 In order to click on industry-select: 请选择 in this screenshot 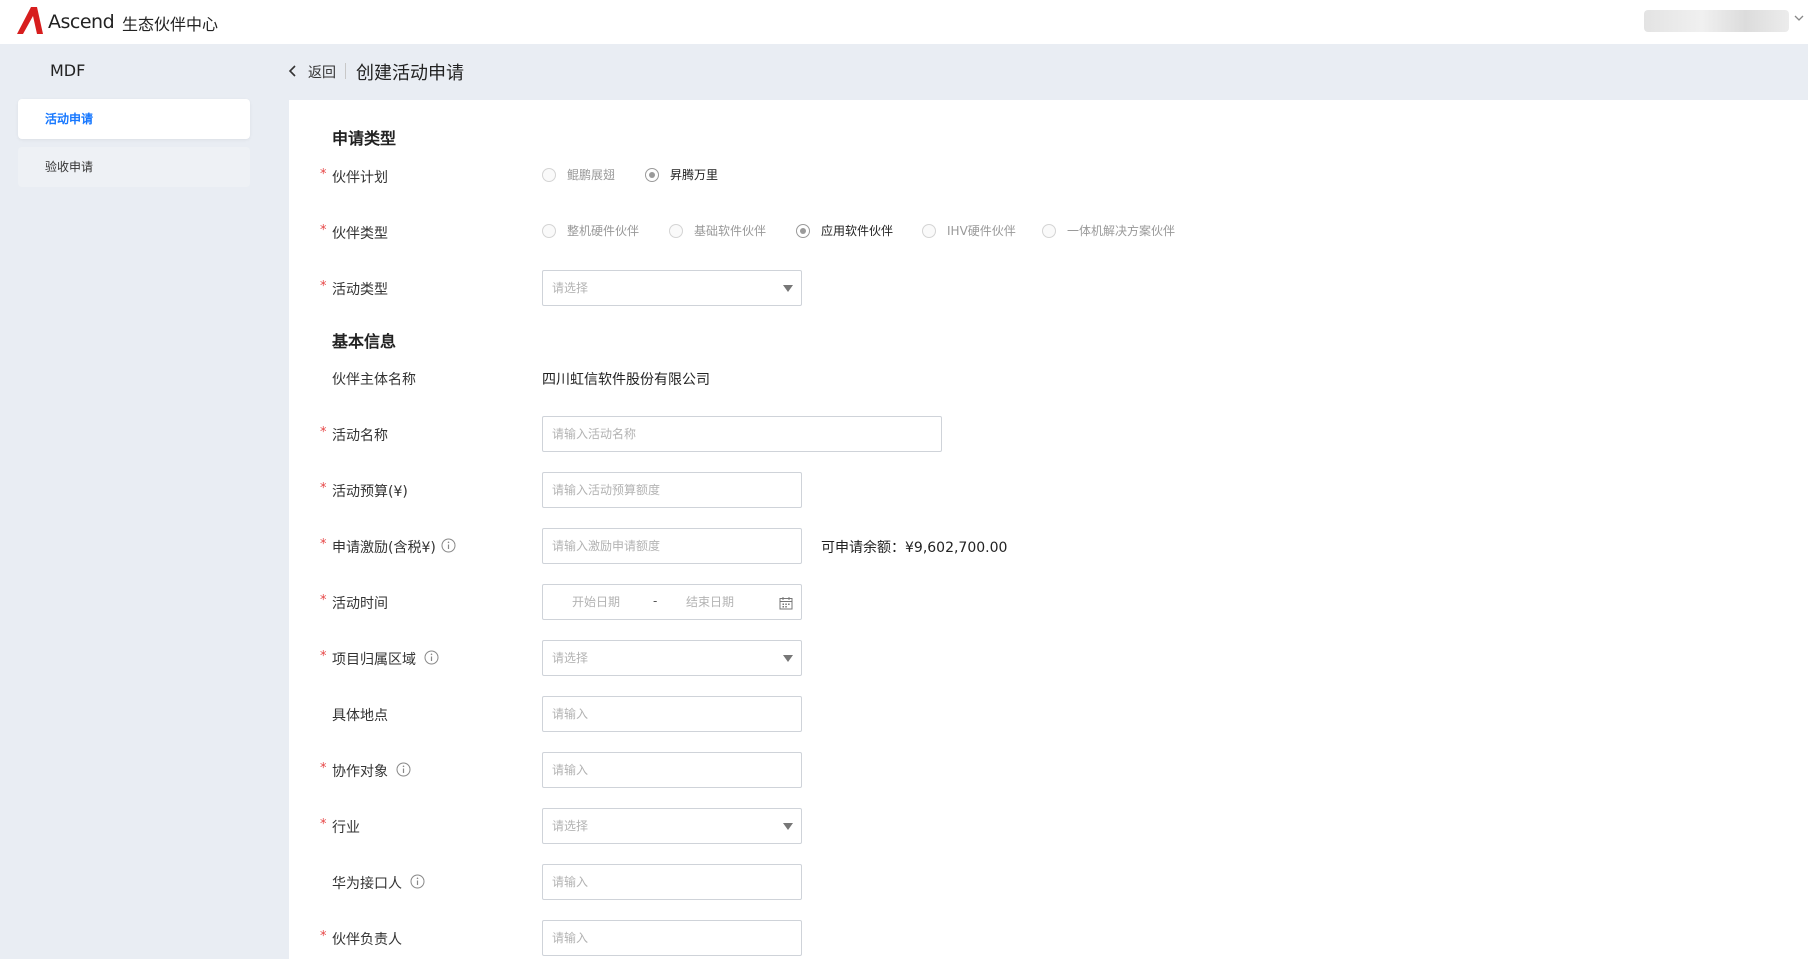, I will do `click(672, 826)`.